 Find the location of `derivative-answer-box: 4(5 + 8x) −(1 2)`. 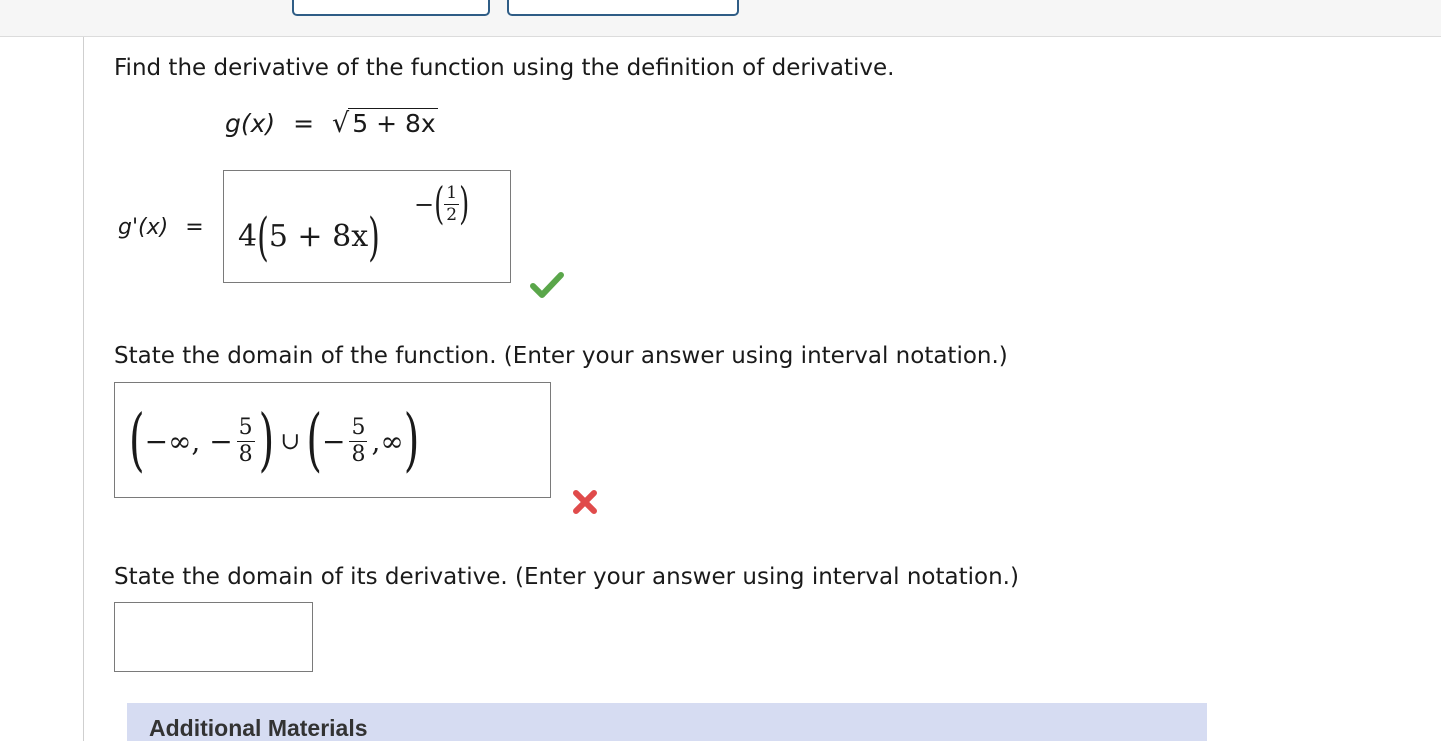

derivative-answer-box: 4(5 + 8x) −(1 2) is located at coordinates (367, 226).